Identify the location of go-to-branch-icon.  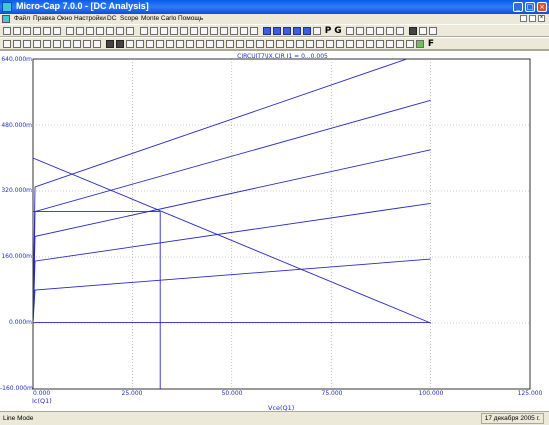
(380, 44).